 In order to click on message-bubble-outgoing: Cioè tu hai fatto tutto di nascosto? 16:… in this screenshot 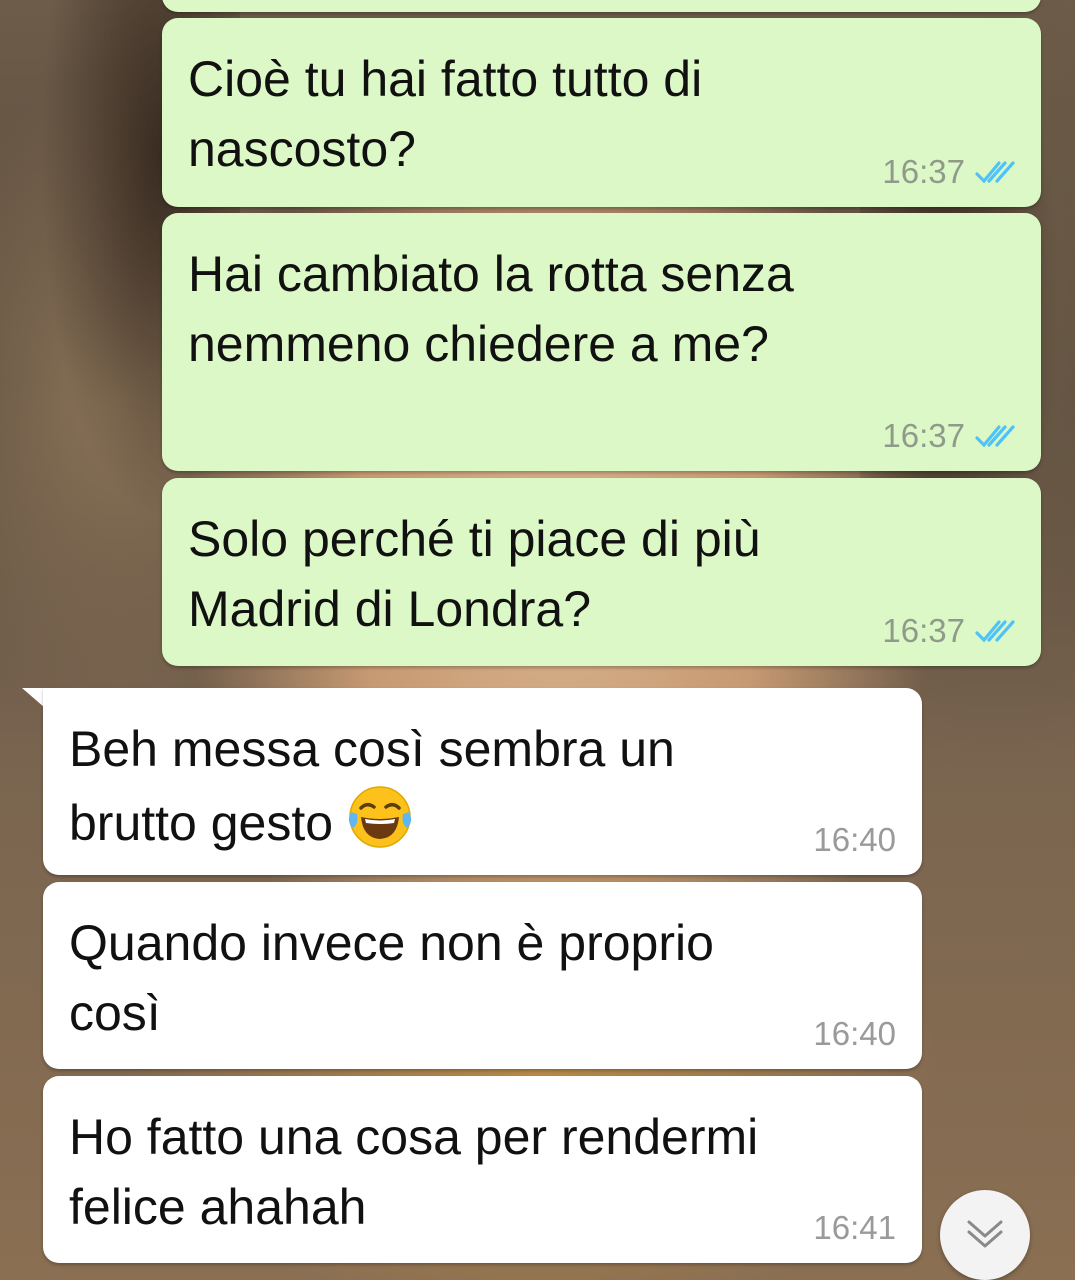, I will do `click(601, 112)`.